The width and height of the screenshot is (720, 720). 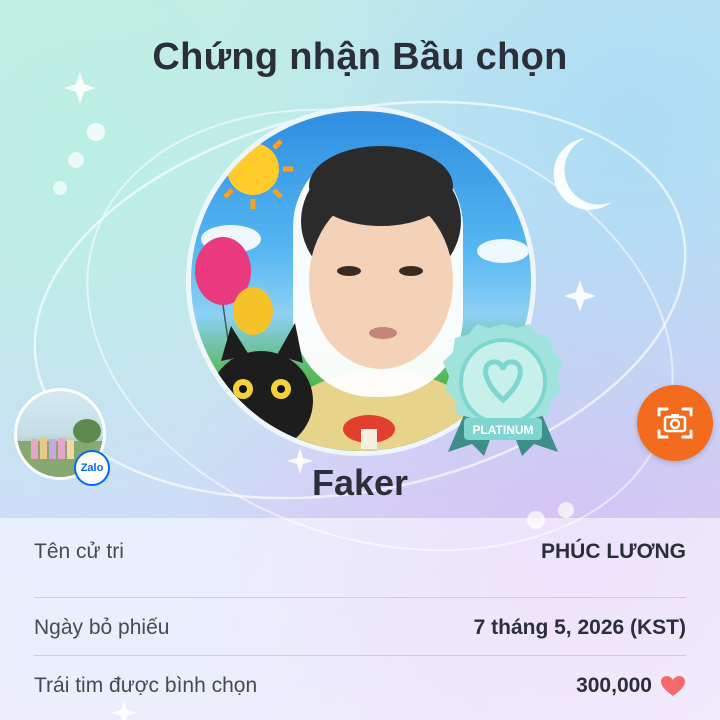 What do you see at coordinates (146, 685) in the screenshot?
I see `detail-label: Trái tim được bình chọn` at bounding box center [146, 685].